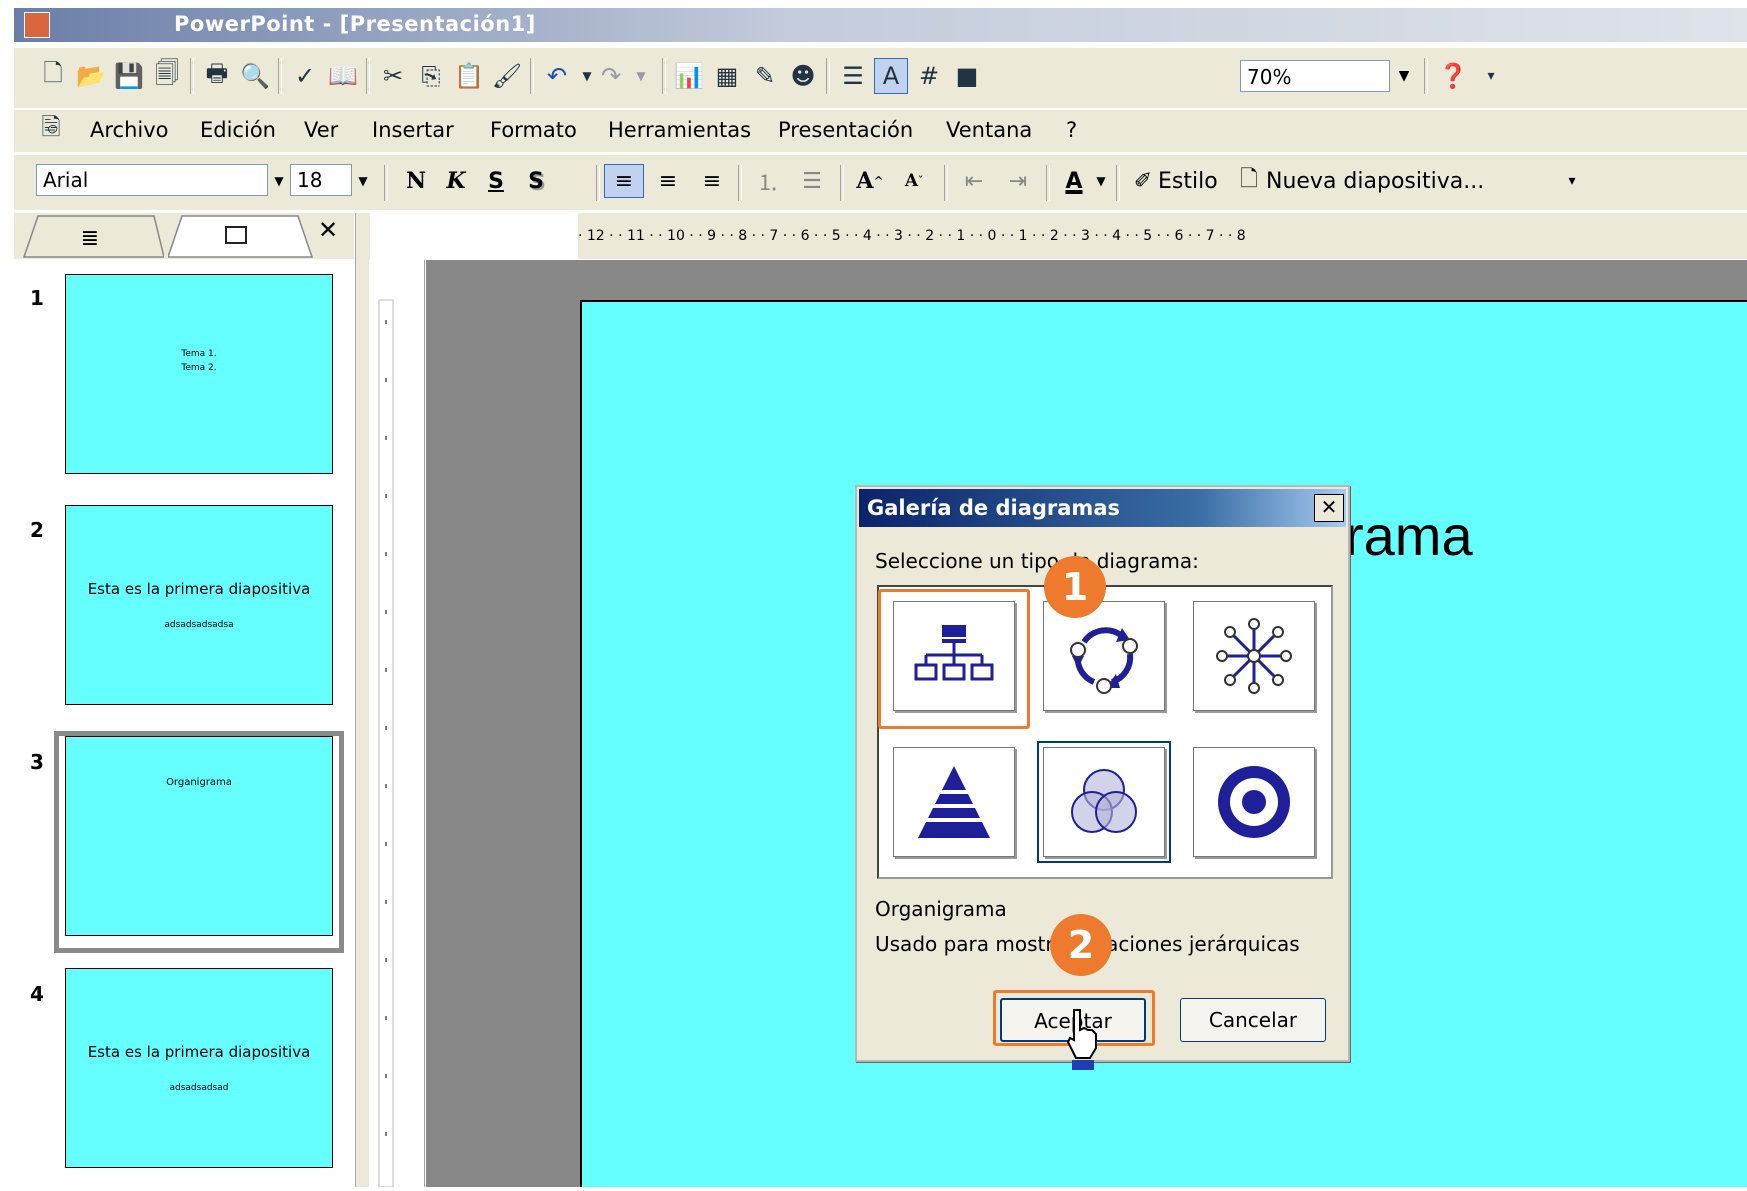  Describe the element at coordinates (914, 181) in the screenshot. I see `decrease-font-icon: Aˇ` at that location.